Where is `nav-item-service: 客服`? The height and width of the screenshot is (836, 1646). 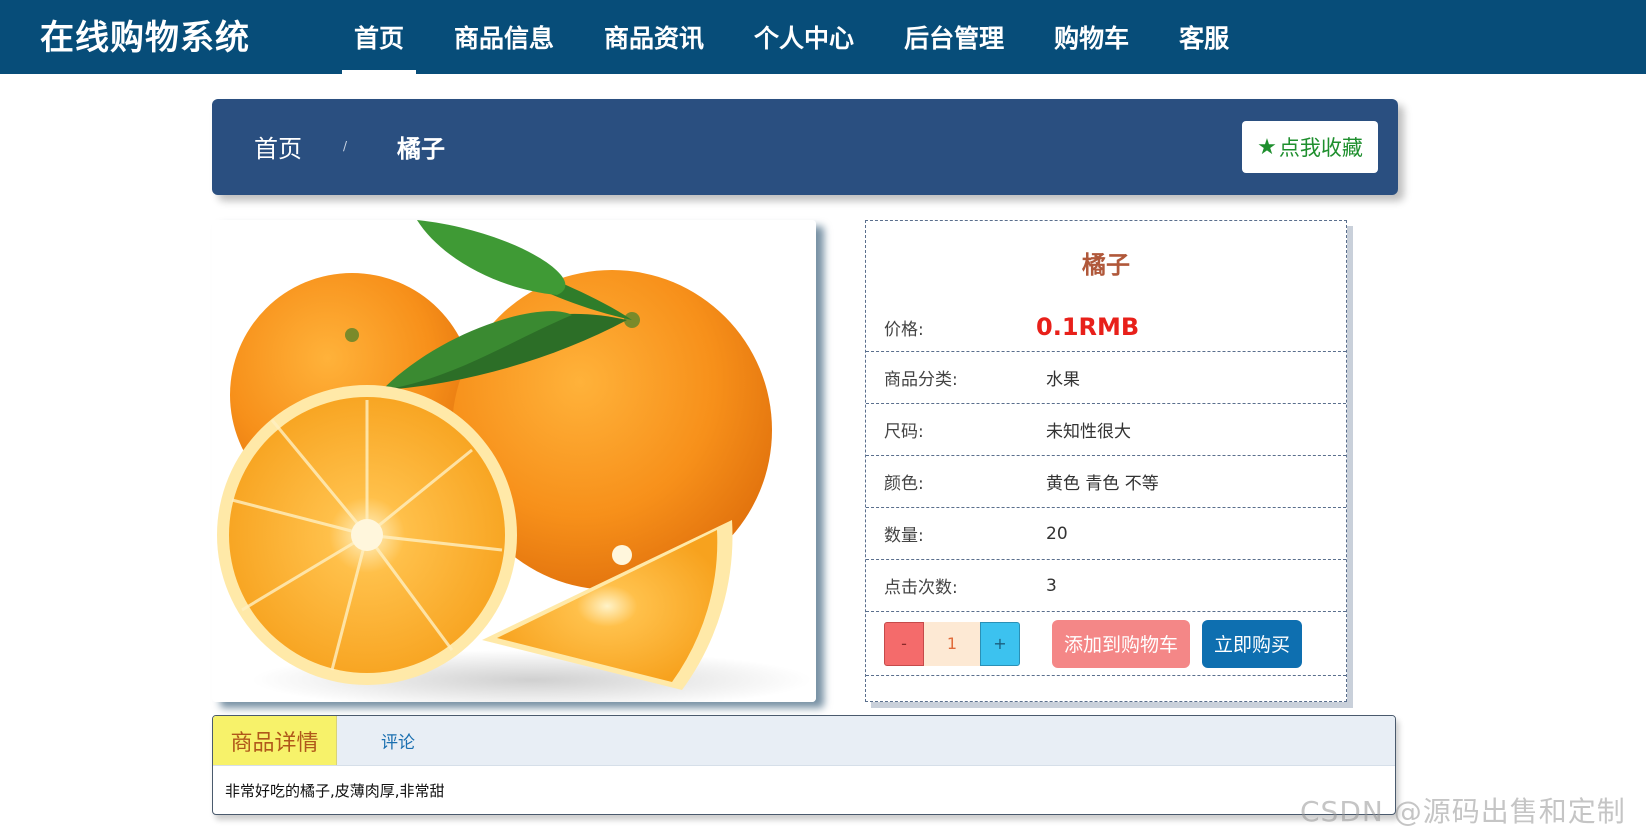 nav-item-service: 客服 is located at coordinates (1204, 37).